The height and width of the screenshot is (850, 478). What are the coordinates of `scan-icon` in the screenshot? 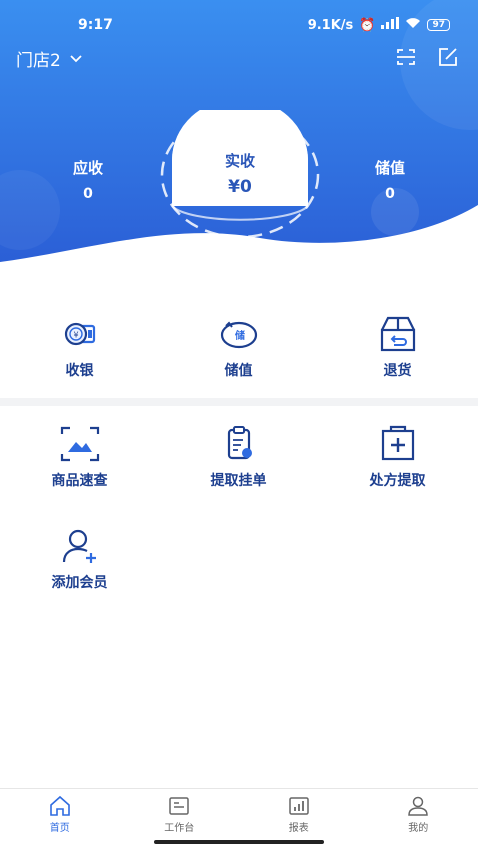 It's located at (406, 57).